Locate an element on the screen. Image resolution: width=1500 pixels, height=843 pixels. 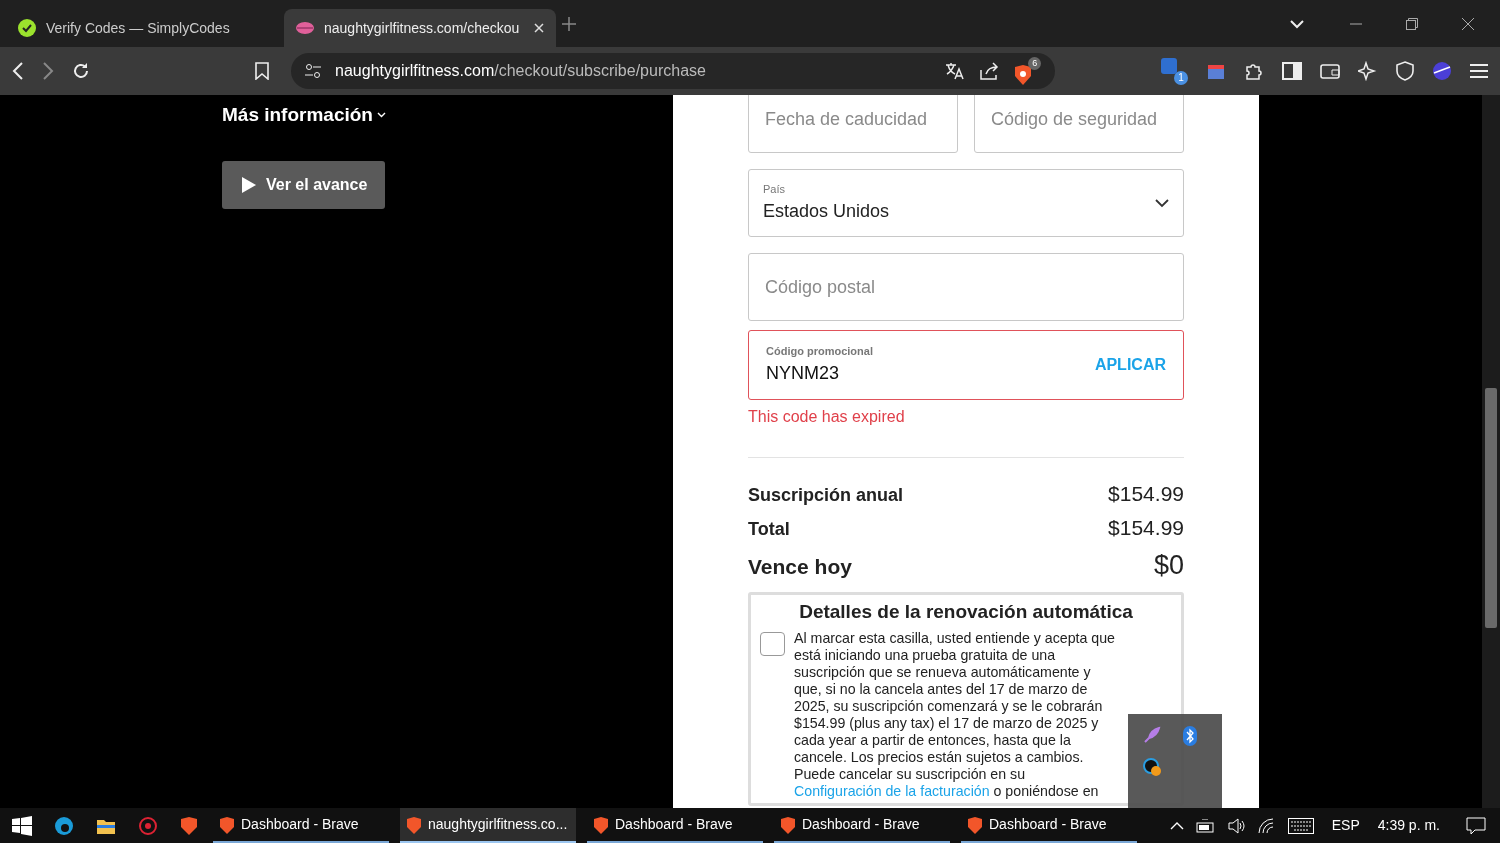
check-logo-icon is located at coordinates (27, 28).